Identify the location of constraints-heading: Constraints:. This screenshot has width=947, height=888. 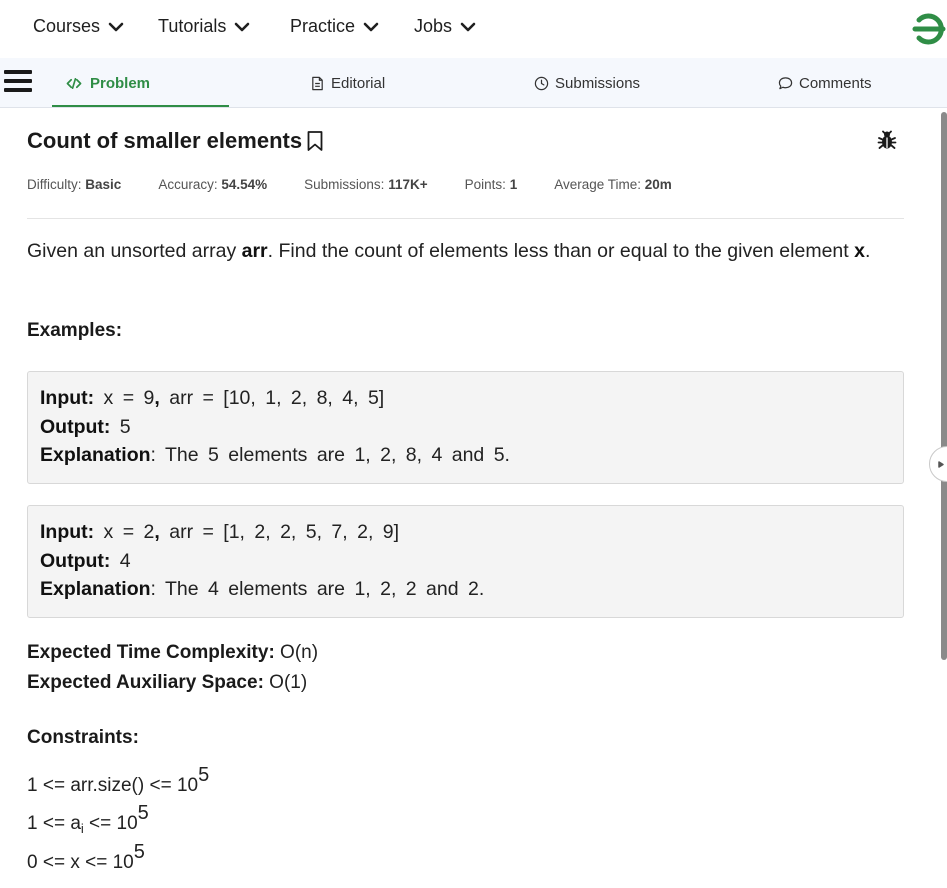
(83, 737).